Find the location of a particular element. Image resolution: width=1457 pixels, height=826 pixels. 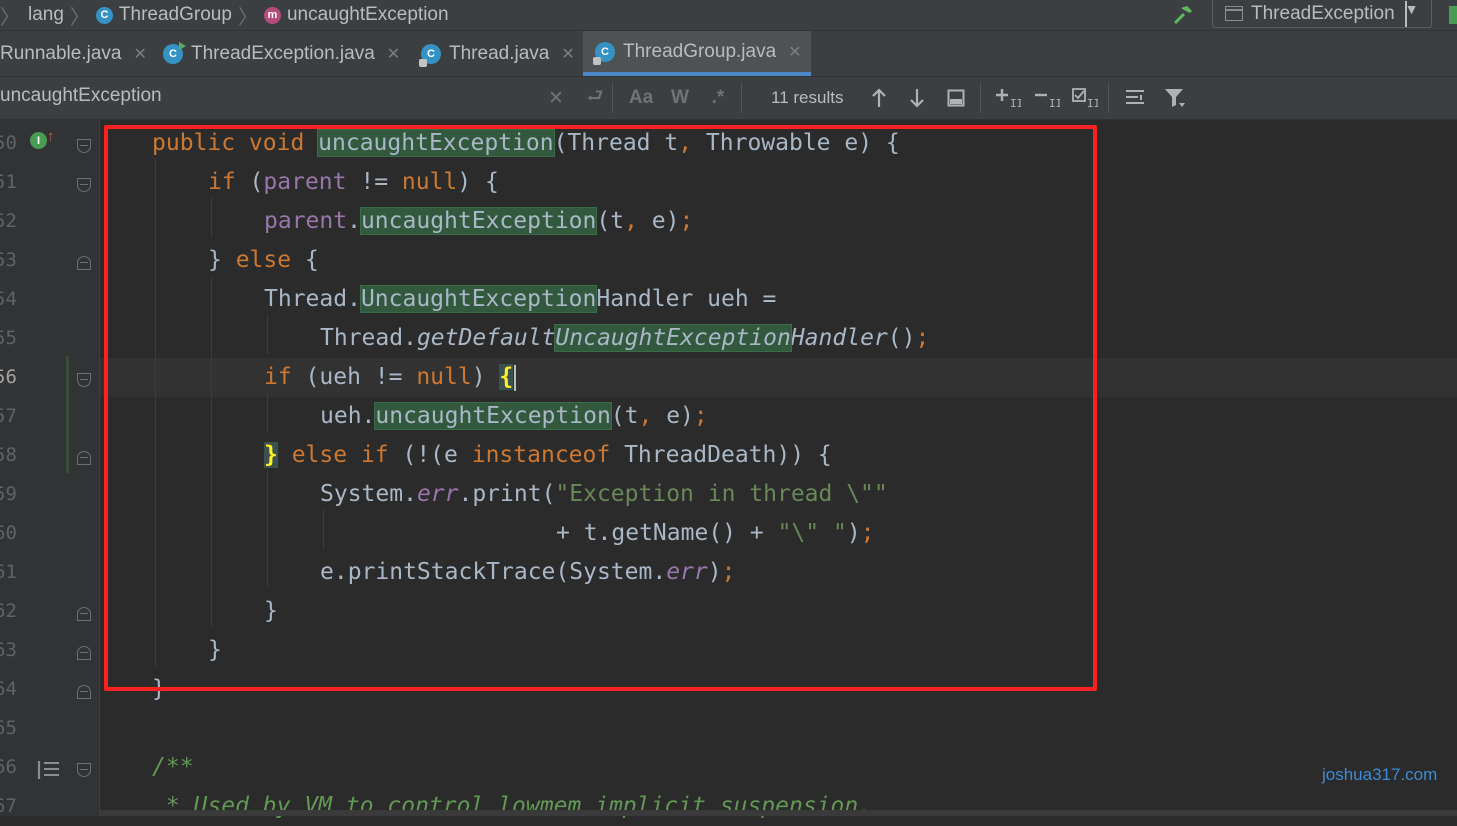

code-line: Thread.UncaughtExceptionHandler ueh = is located at coordinates (520, 299).